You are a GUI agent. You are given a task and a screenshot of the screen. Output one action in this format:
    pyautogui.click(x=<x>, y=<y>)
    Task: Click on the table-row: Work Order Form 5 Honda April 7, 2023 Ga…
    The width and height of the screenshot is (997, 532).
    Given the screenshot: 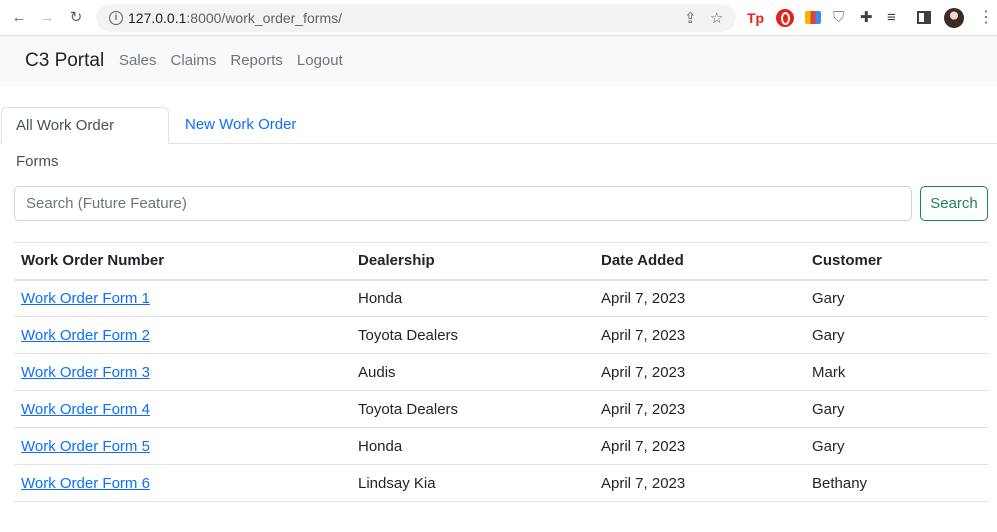 What is the action you would take?
    pyautogui.click(x=501, y=446)
    